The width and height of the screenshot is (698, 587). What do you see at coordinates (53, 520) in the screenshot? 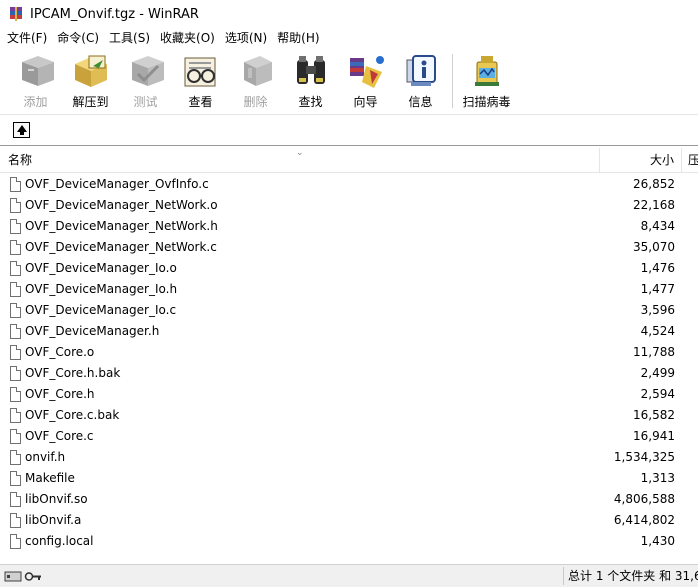
I see `file-name: libOnvif.a` at bounding box center [53, 520].